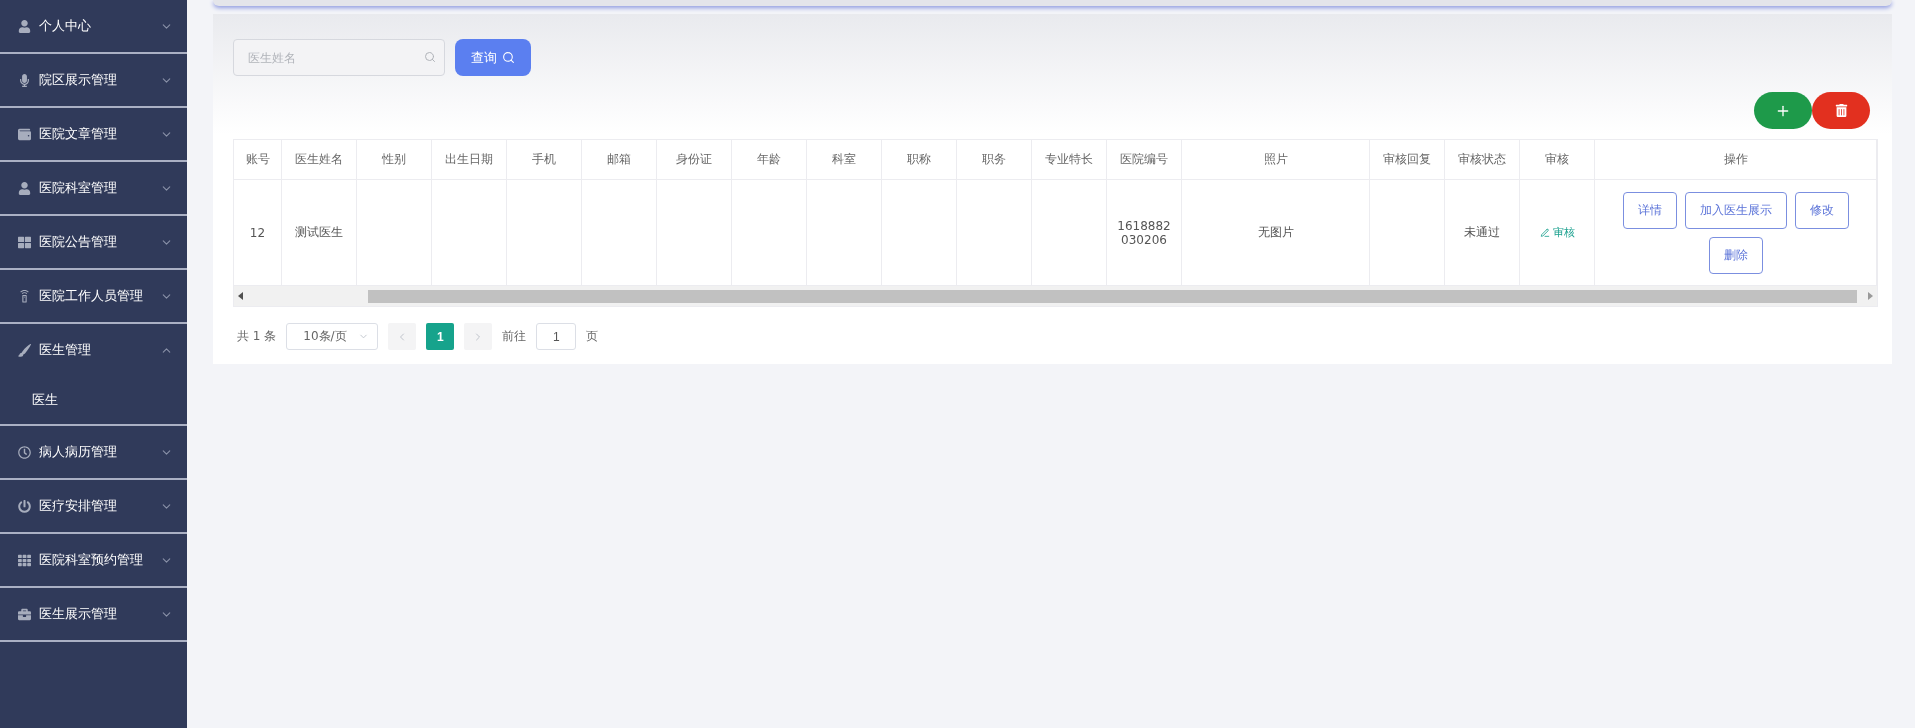 This screenshot has height=728, width=1915. Describe the element at coordinates (24, 614) in the screenshot. I see `briefcase-icon` at that location.